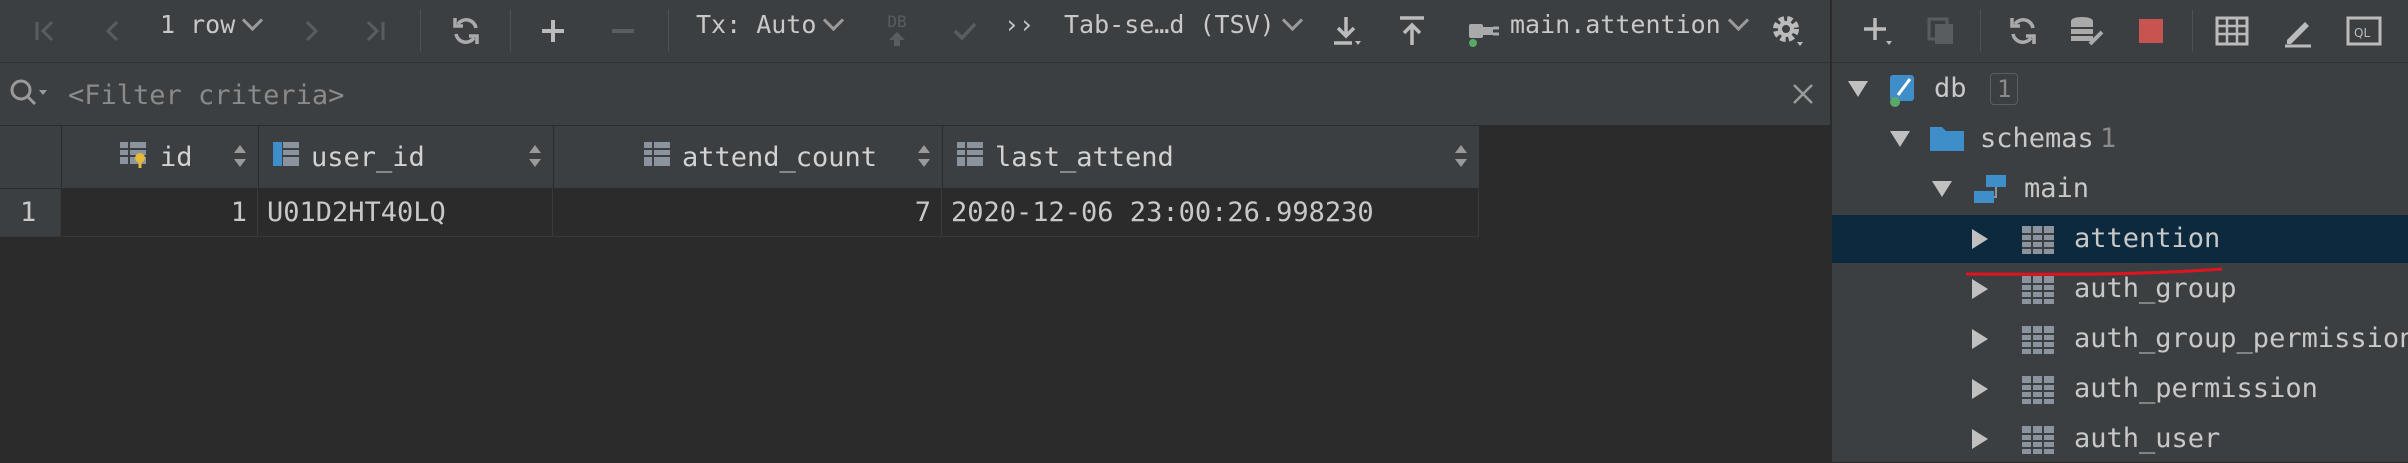 The width and height of the screenshot is (2408, 463). Describe the element at coordinates (176, 157) in the screenshot. I see `column-name: id` at that location.